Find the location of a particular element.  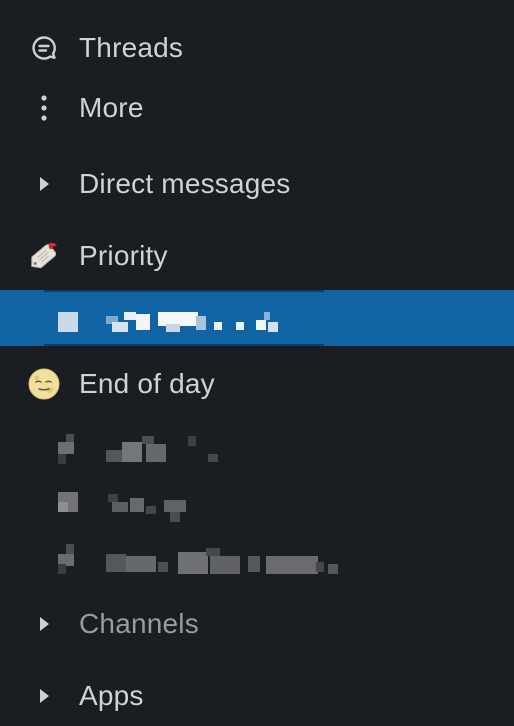

vertical-ellipsis-icon is located at coordinates (44, 108).